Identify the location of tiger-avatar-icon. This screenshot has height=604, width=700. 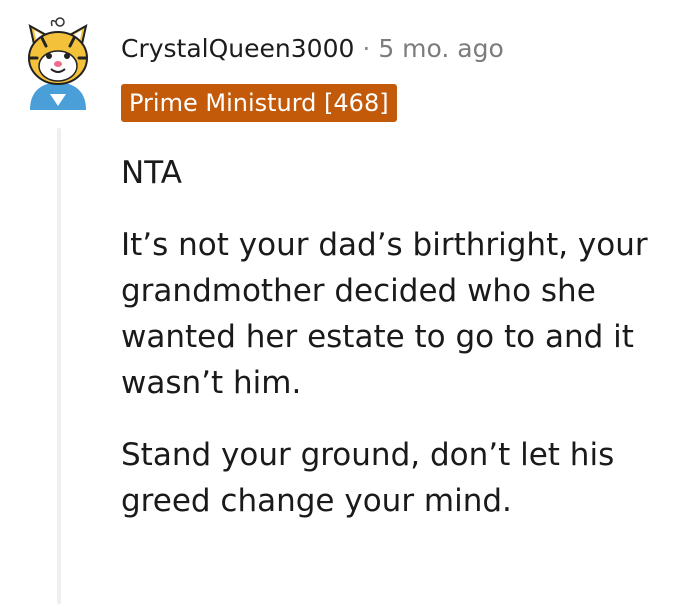
(58, 63).